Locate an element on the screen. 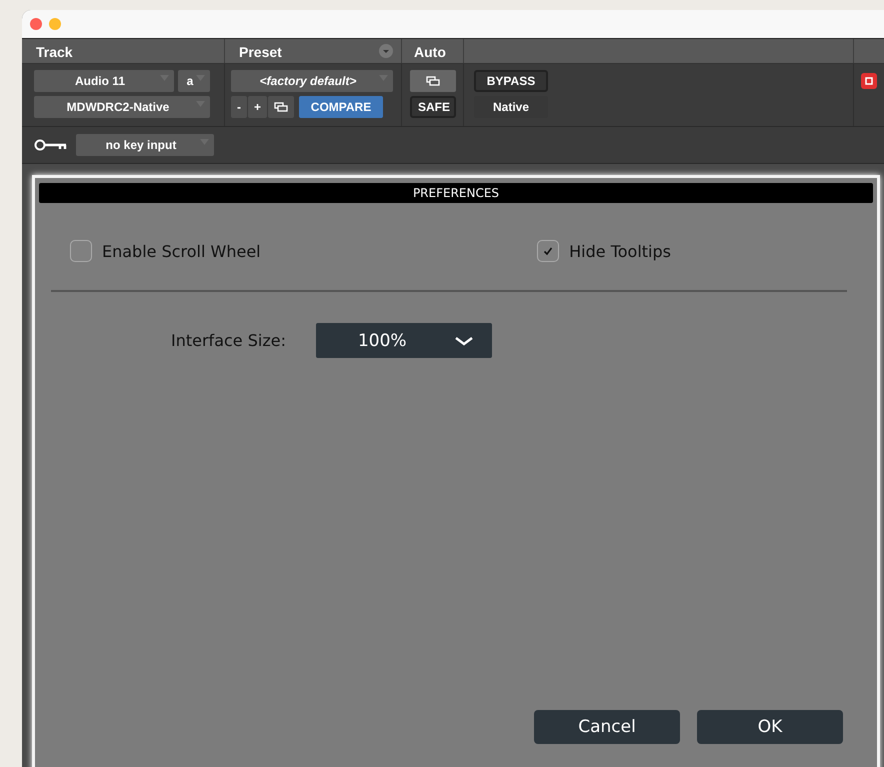  copy-button is located at coordinates (281, 107).